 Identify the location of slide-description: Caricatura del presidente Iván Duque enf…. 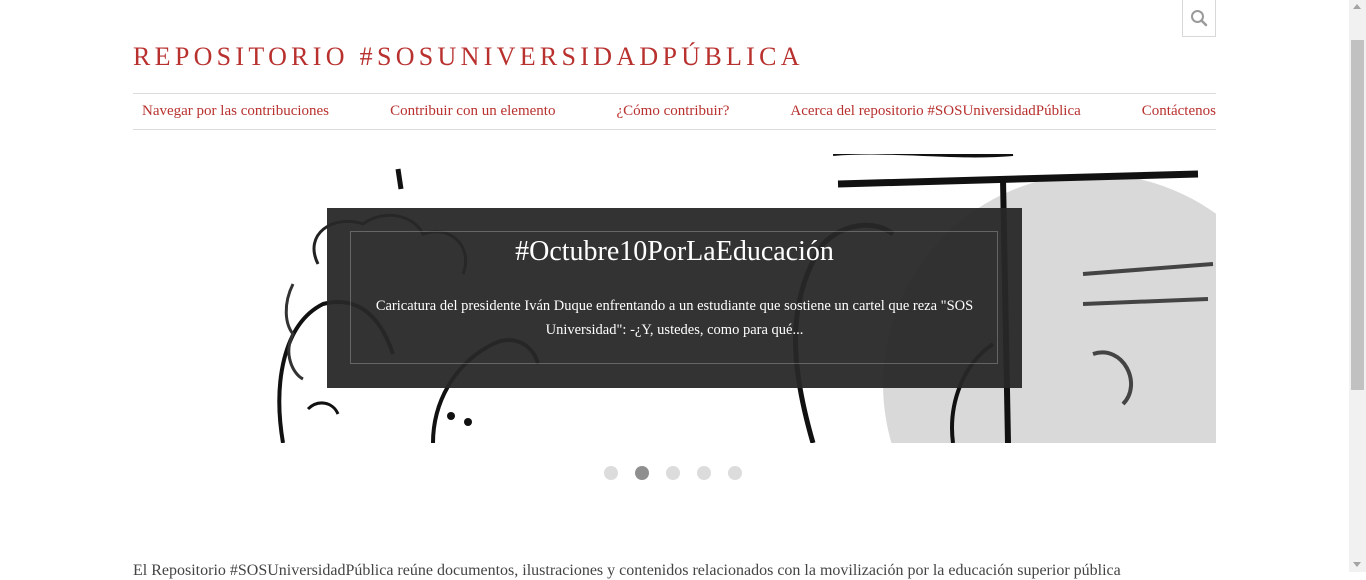
(674, 318).